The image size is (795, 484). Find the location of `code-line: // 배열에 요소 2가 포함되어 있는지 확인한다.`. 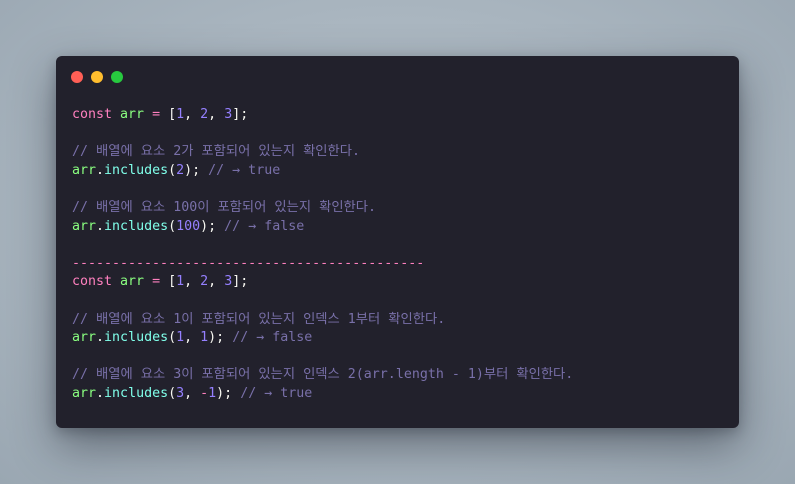

code-line: // 배열에 요소 2가 포함되어 있는지 확인한다. is located at coordinates (322, 152).